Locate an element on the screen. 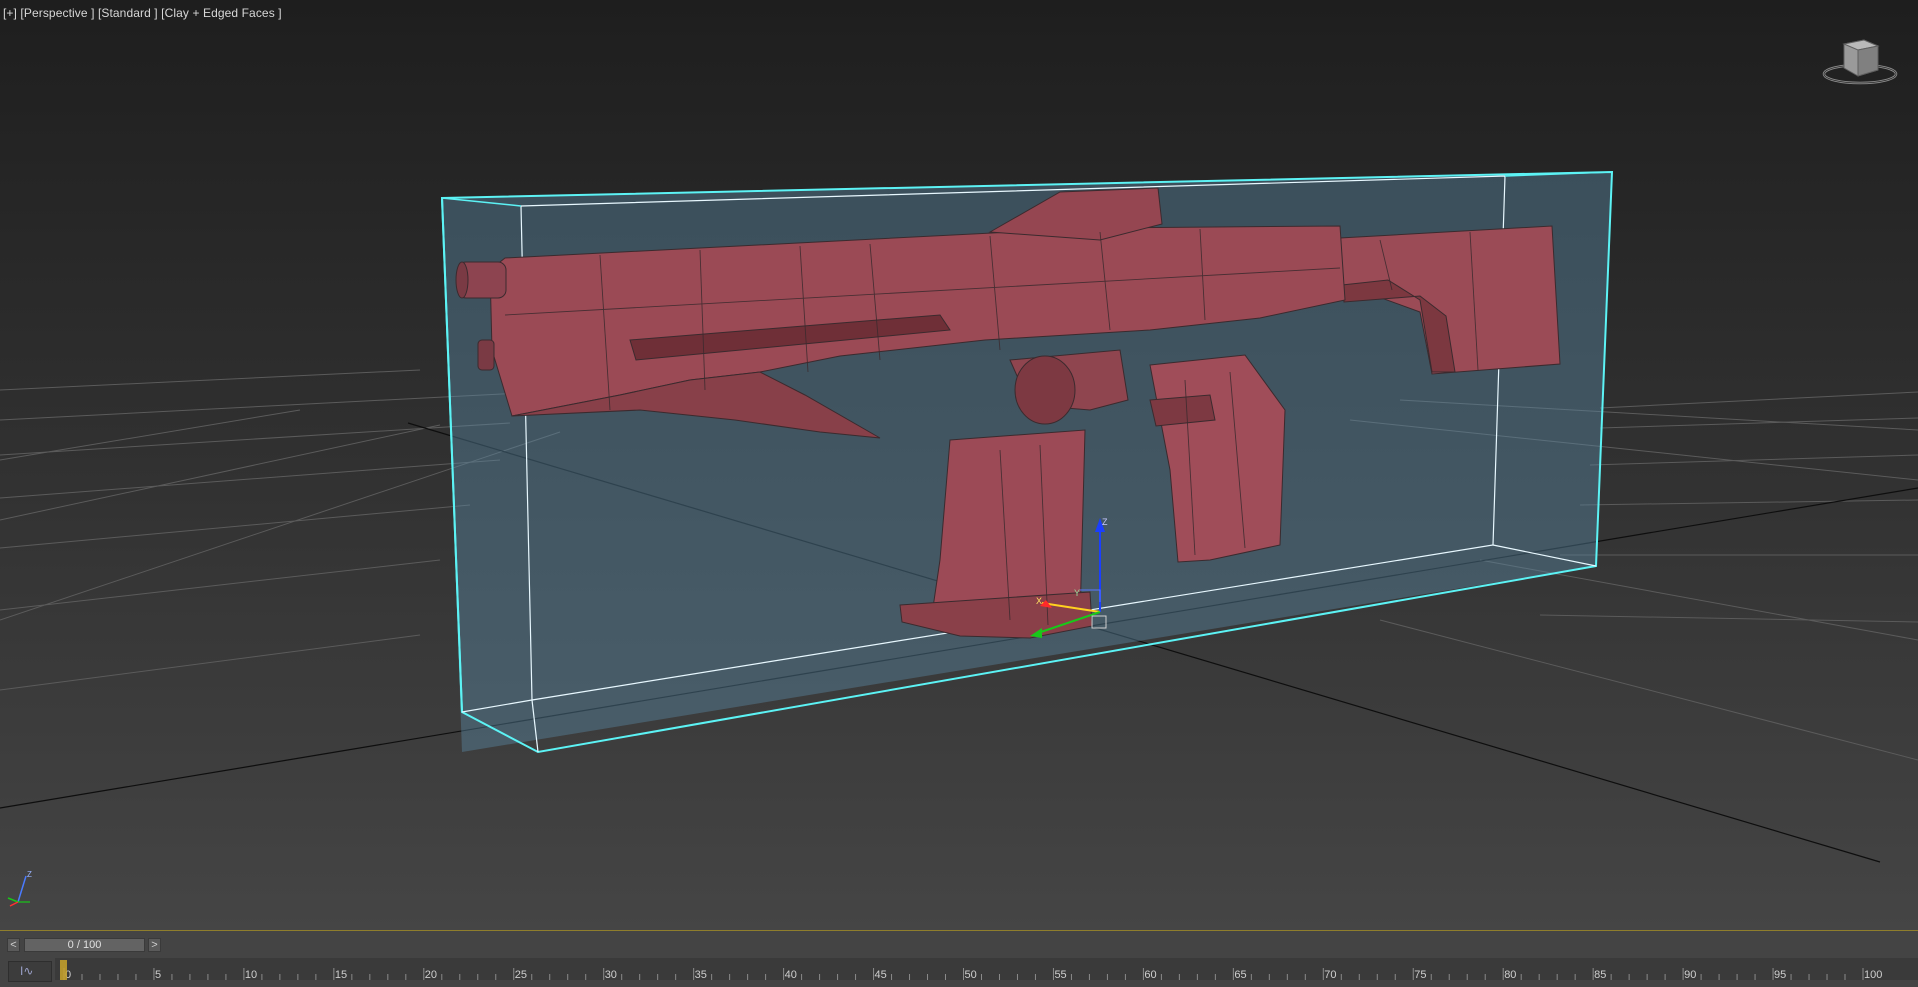  ruler-label: 40 is located at coordinates (791, 975).